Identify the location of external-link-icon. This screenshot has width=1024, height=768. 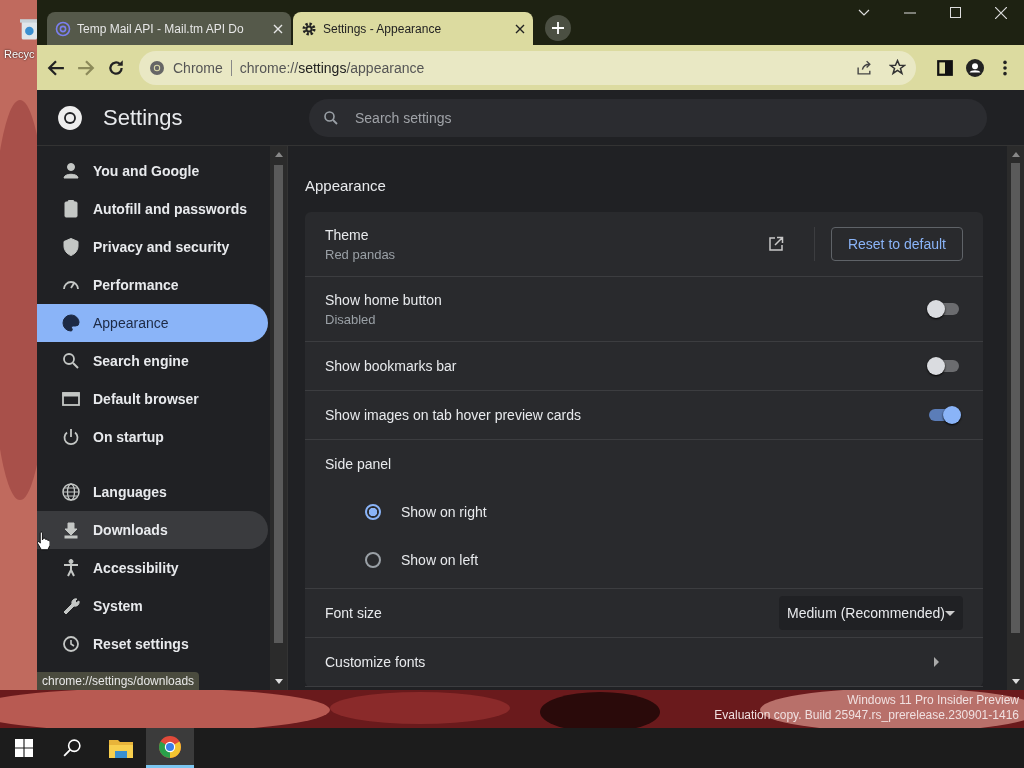
(775, 244).